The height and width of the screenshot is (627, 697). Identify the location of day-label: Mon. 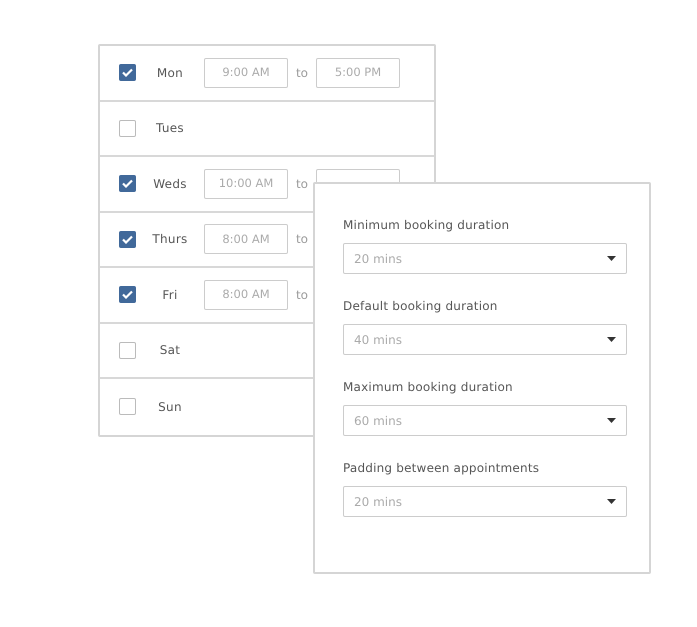
(170, 73).